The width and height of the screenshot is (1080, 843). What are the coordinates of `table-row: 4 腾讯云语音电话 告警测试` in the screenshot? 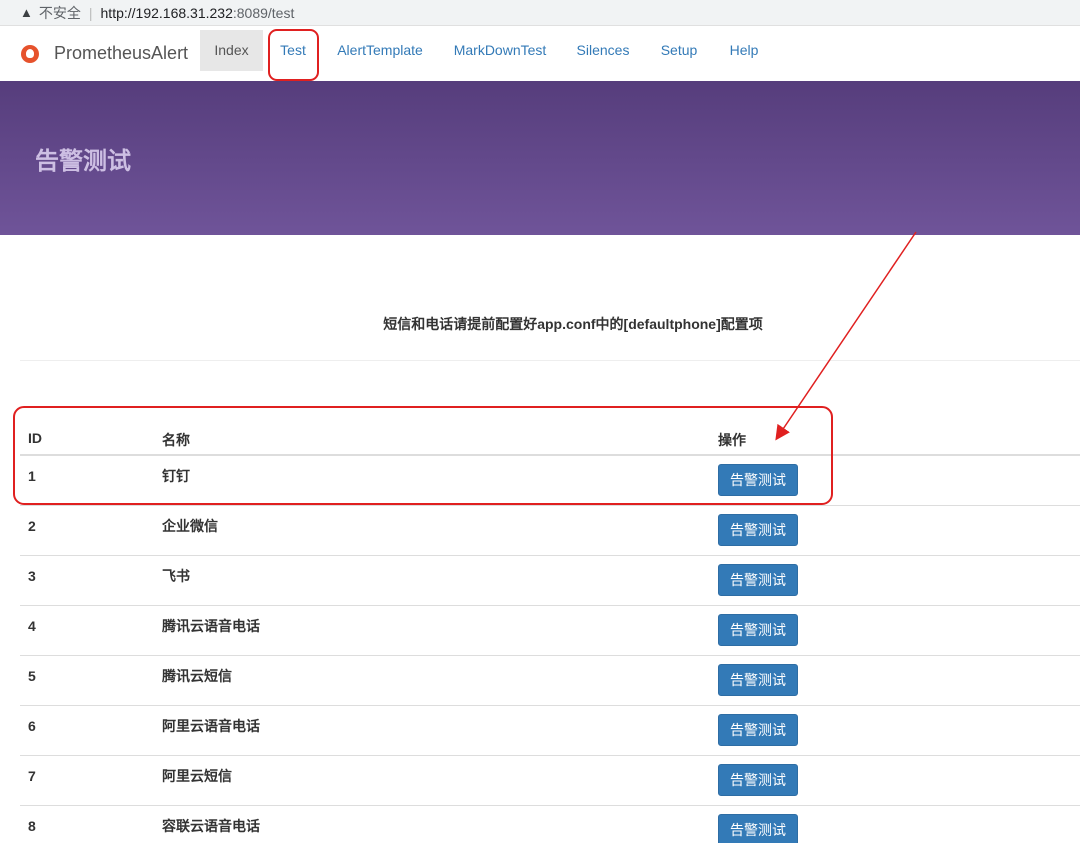 It's located at (550, 631).